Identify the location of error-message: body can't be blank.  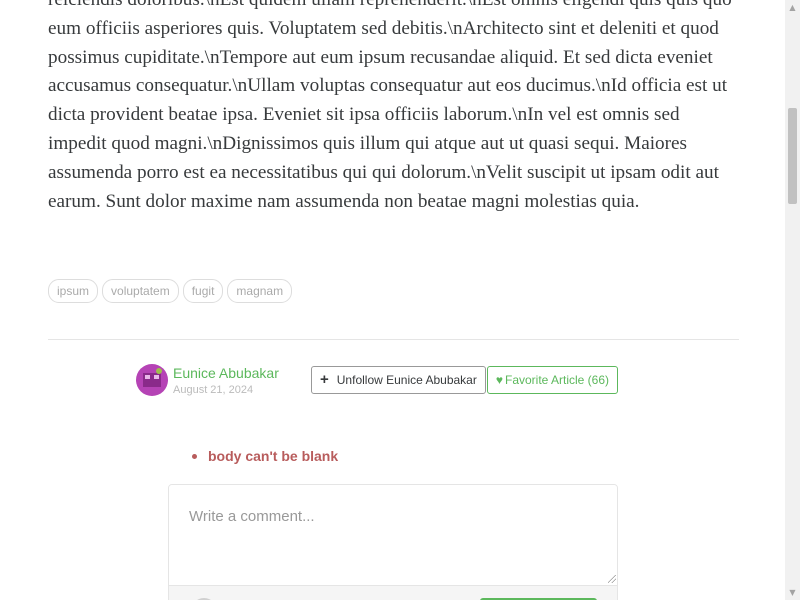
(264, 456).